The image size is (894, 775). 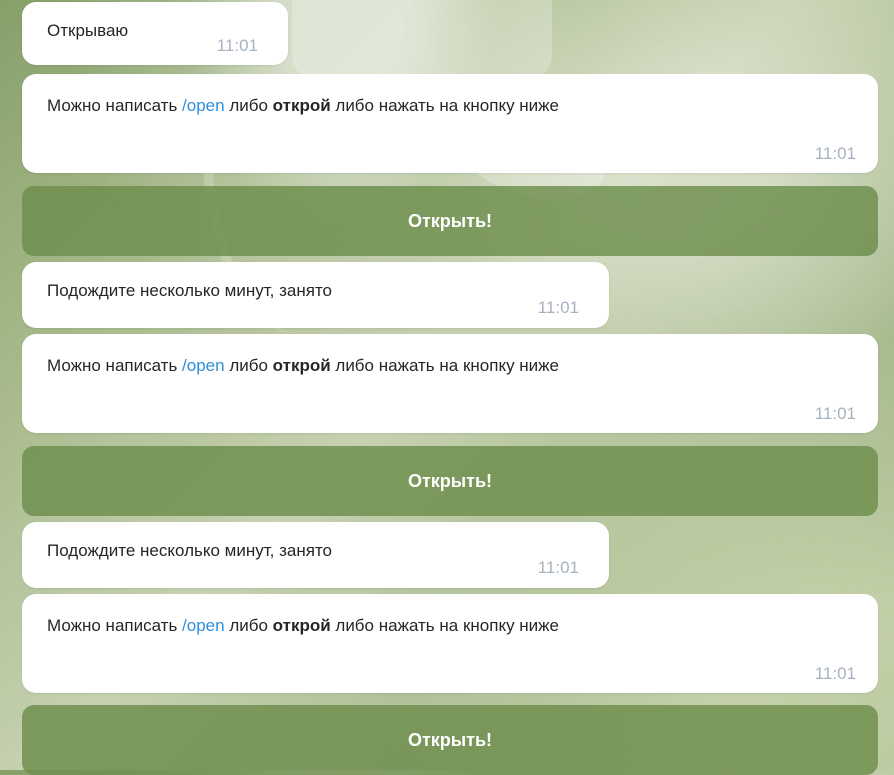 What do you see at coordinates (155, 33) in the screenshot?
I see `message-bubble: Открываю 11:01` at bounding box center [155, 33].